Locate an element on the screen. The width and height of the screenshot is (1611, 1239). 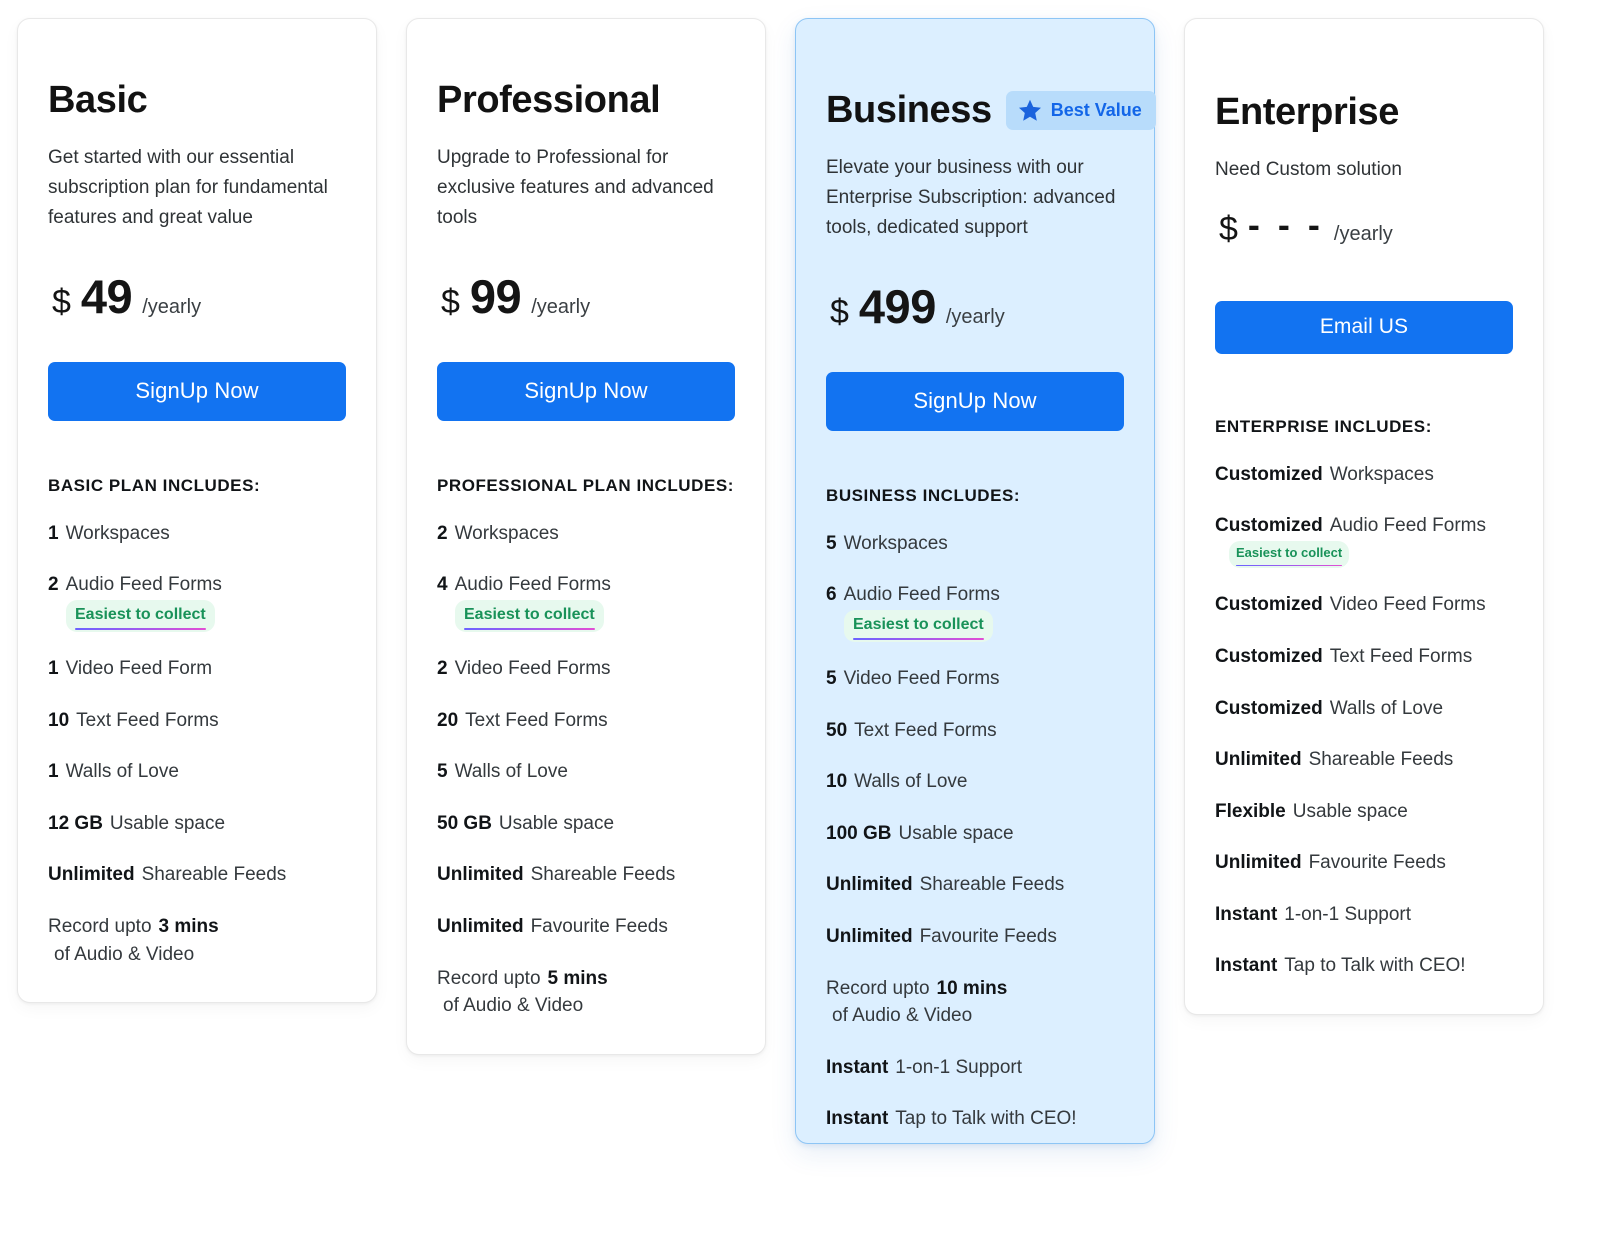
list-item: Record upto 3 mins of Audio & Video is located at coordinates (197, 940).